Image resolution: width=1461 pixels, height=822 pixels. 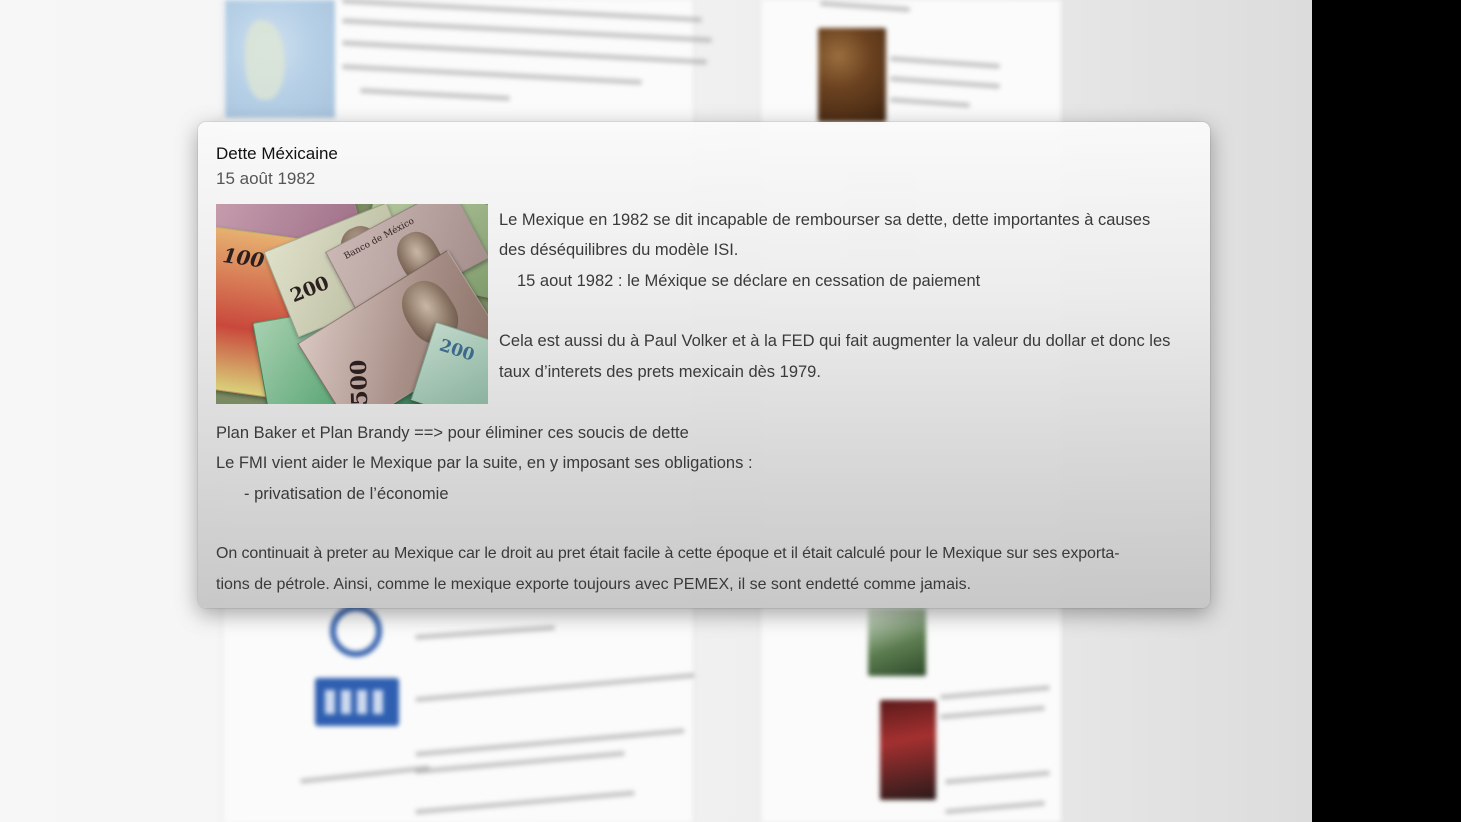 What do you see at coordinates (897, 642) in the screenshot?
I see `background-photo-landscape` at bounding box center [897, 642].